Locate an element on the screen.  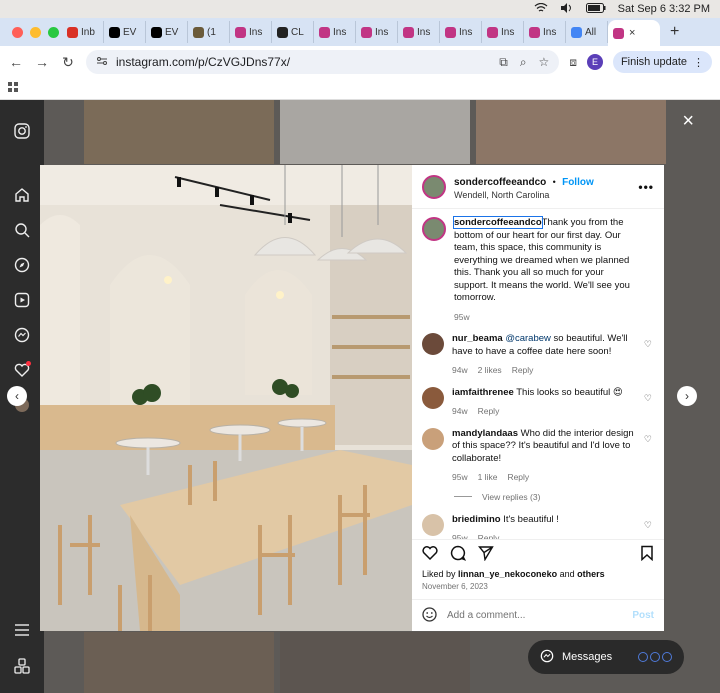
zoom-icon: ⌕ is located at coordinates (523, 62).